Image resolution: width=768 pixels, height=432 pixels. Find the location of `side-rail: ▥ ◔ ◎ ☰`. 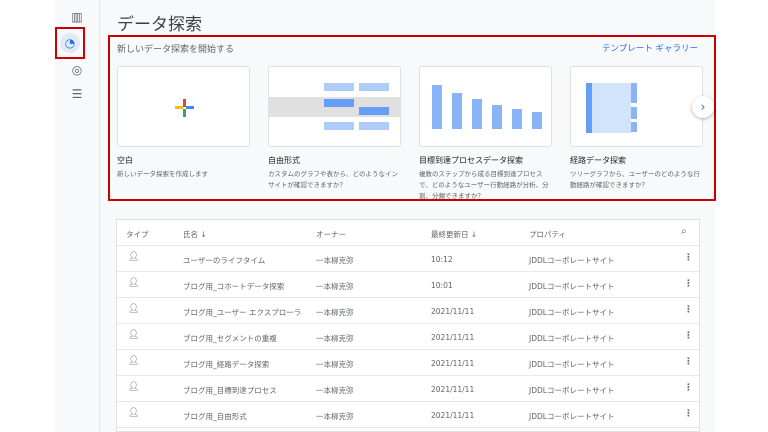

side-rail: ▥ ◔ ◎ ☰ is located at coordinates (77, 216).